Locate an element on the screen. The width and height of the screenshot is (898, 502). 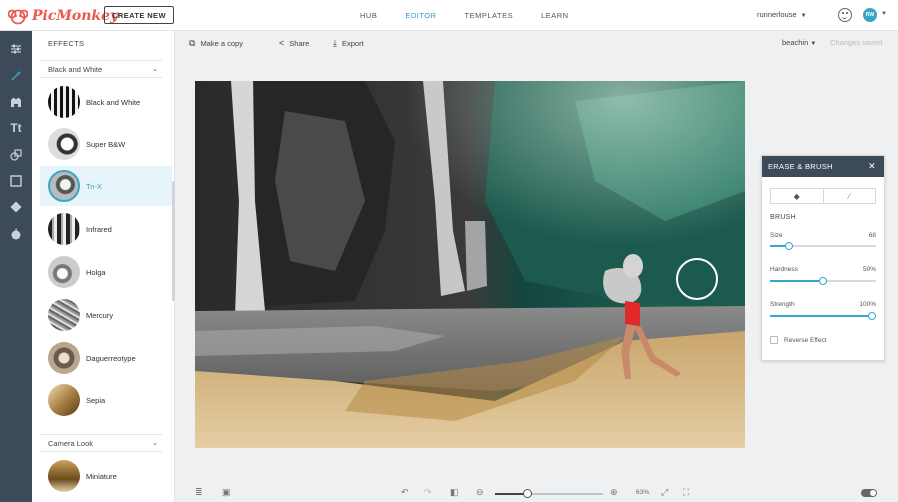
apple-icon is located at coordinates (16, 234).